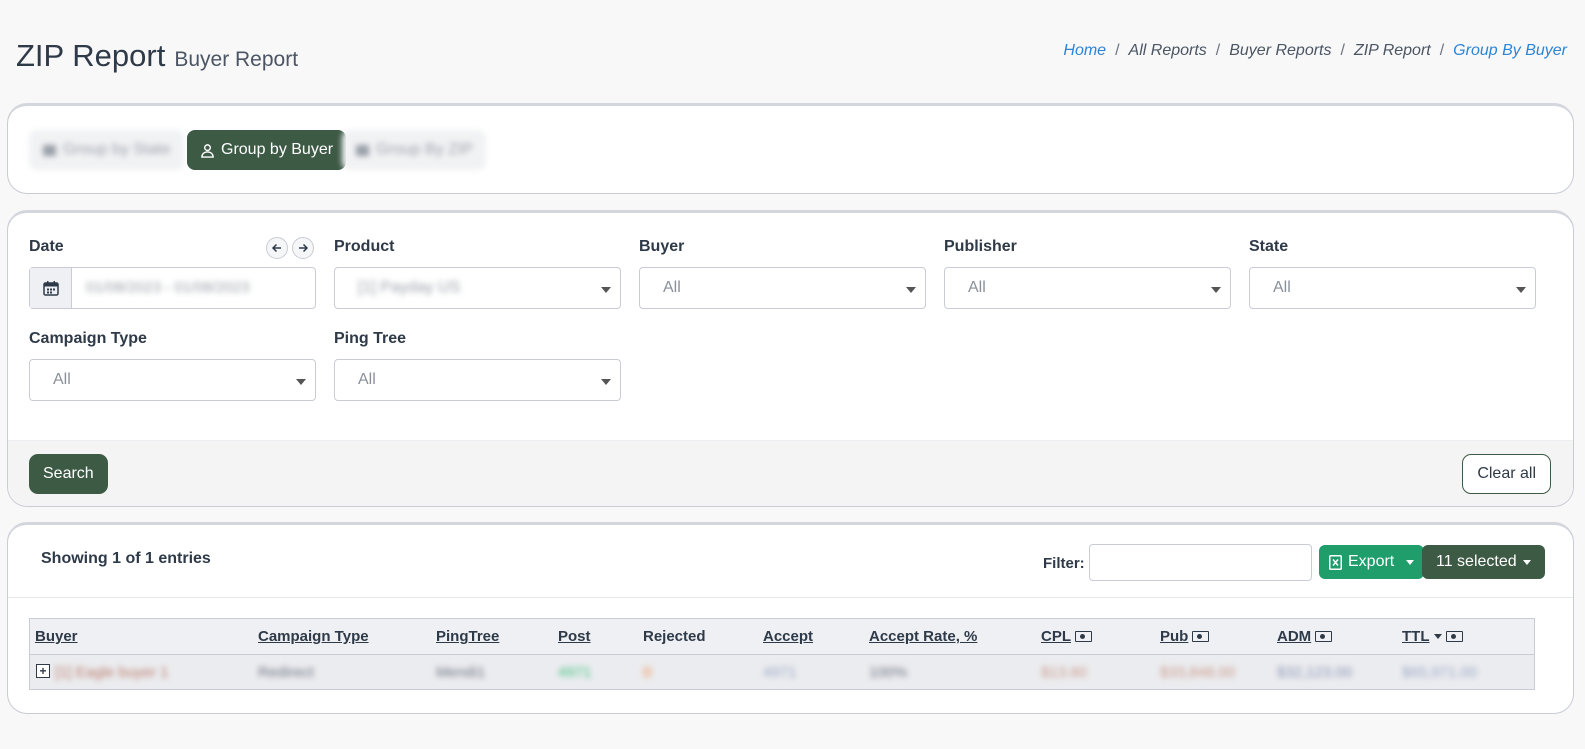 The image size is (1585, 749). I want to click on breadcrumb-zip-report: ZIP Report, so click(1392, 51).